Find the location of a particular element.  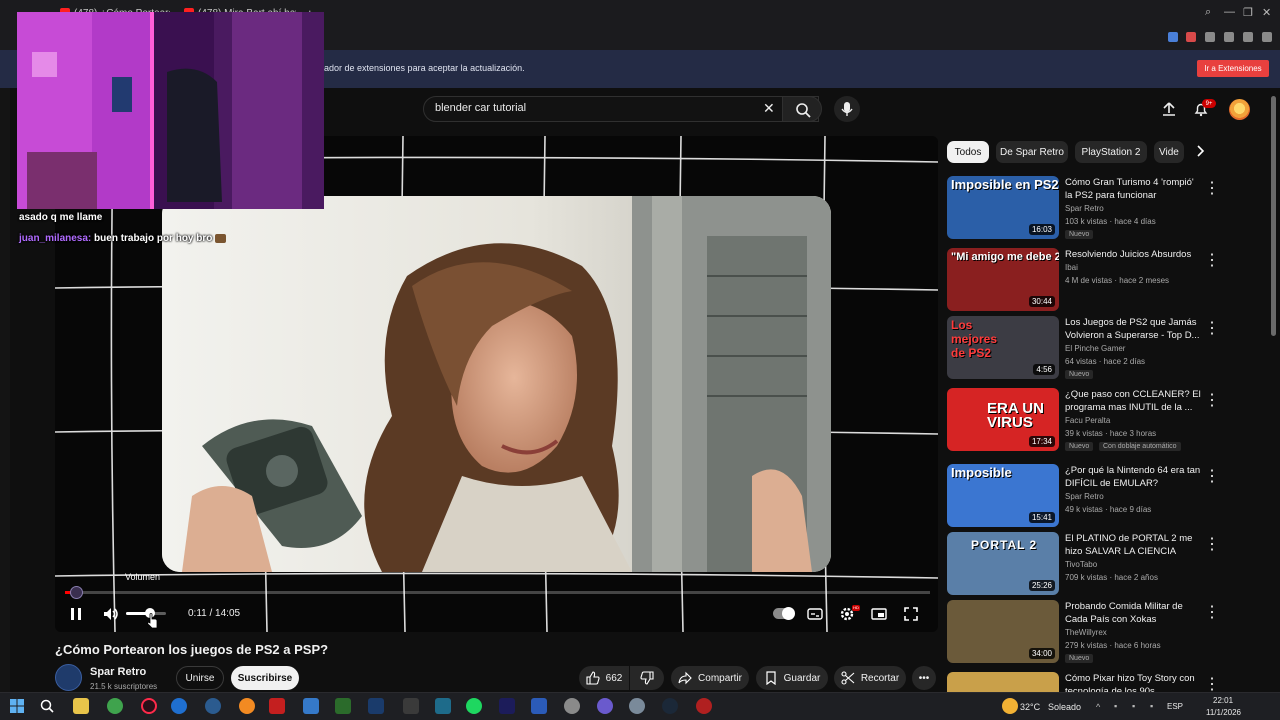

extension-icon is located at coordinates (1191, 37).